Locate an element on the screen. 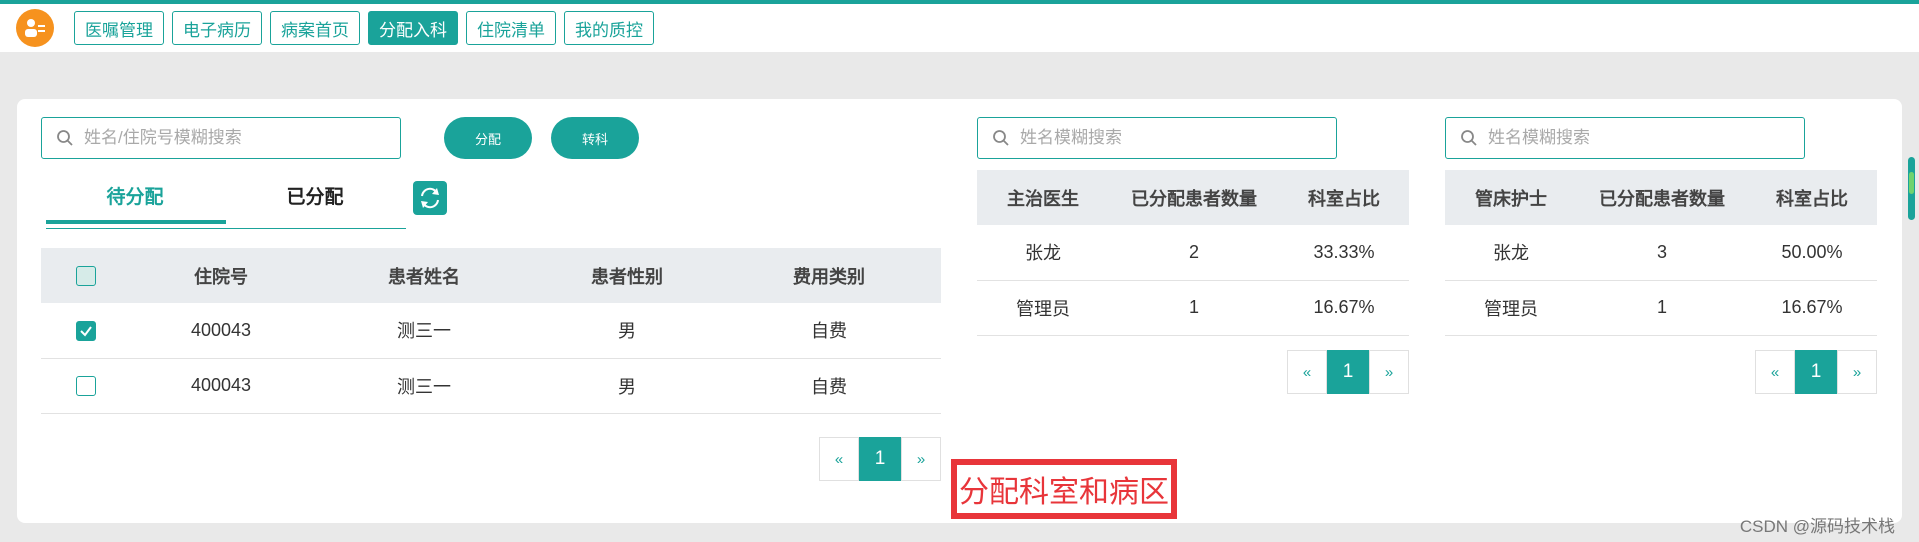 The height and width of the screenshot is (542, 1919). cell-ratio: 50.00% is located at coordinates (1812, 253).